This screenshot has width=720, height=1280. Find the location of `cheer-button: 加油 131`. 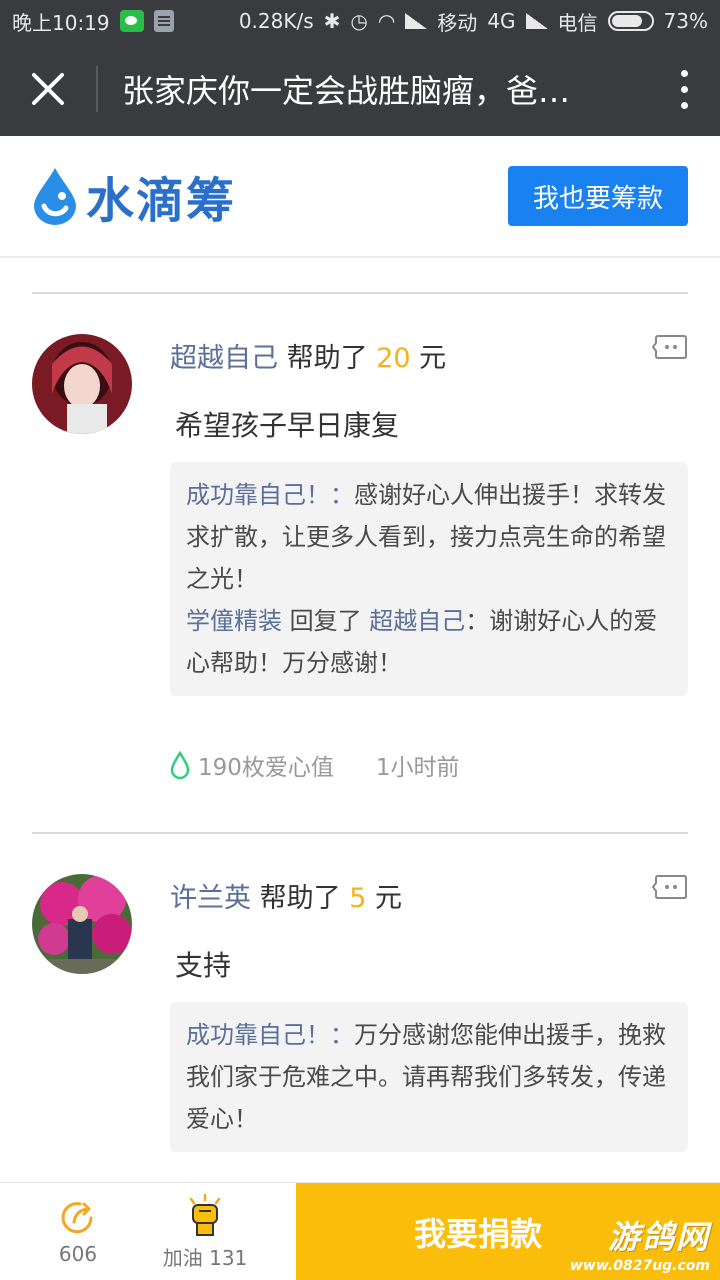

cheer-button: 加油 131 is located at coordinates (205, 1231).